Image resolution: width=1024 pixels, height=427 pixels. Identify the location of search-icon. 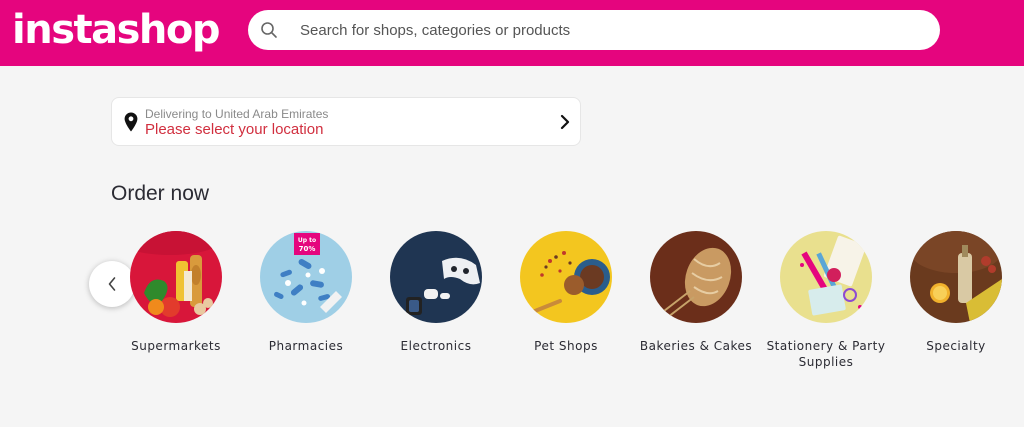
(269, 30).